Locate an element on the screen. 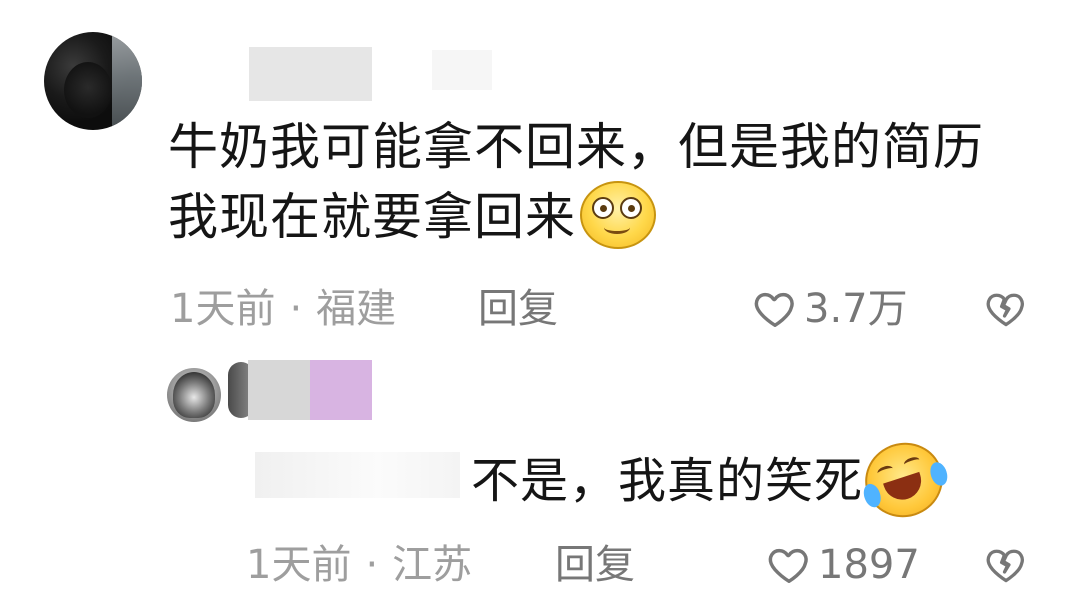 The height and width of the screenshot is (607, 1080). smile-emoji-icon is located at coordinates (618, 214).